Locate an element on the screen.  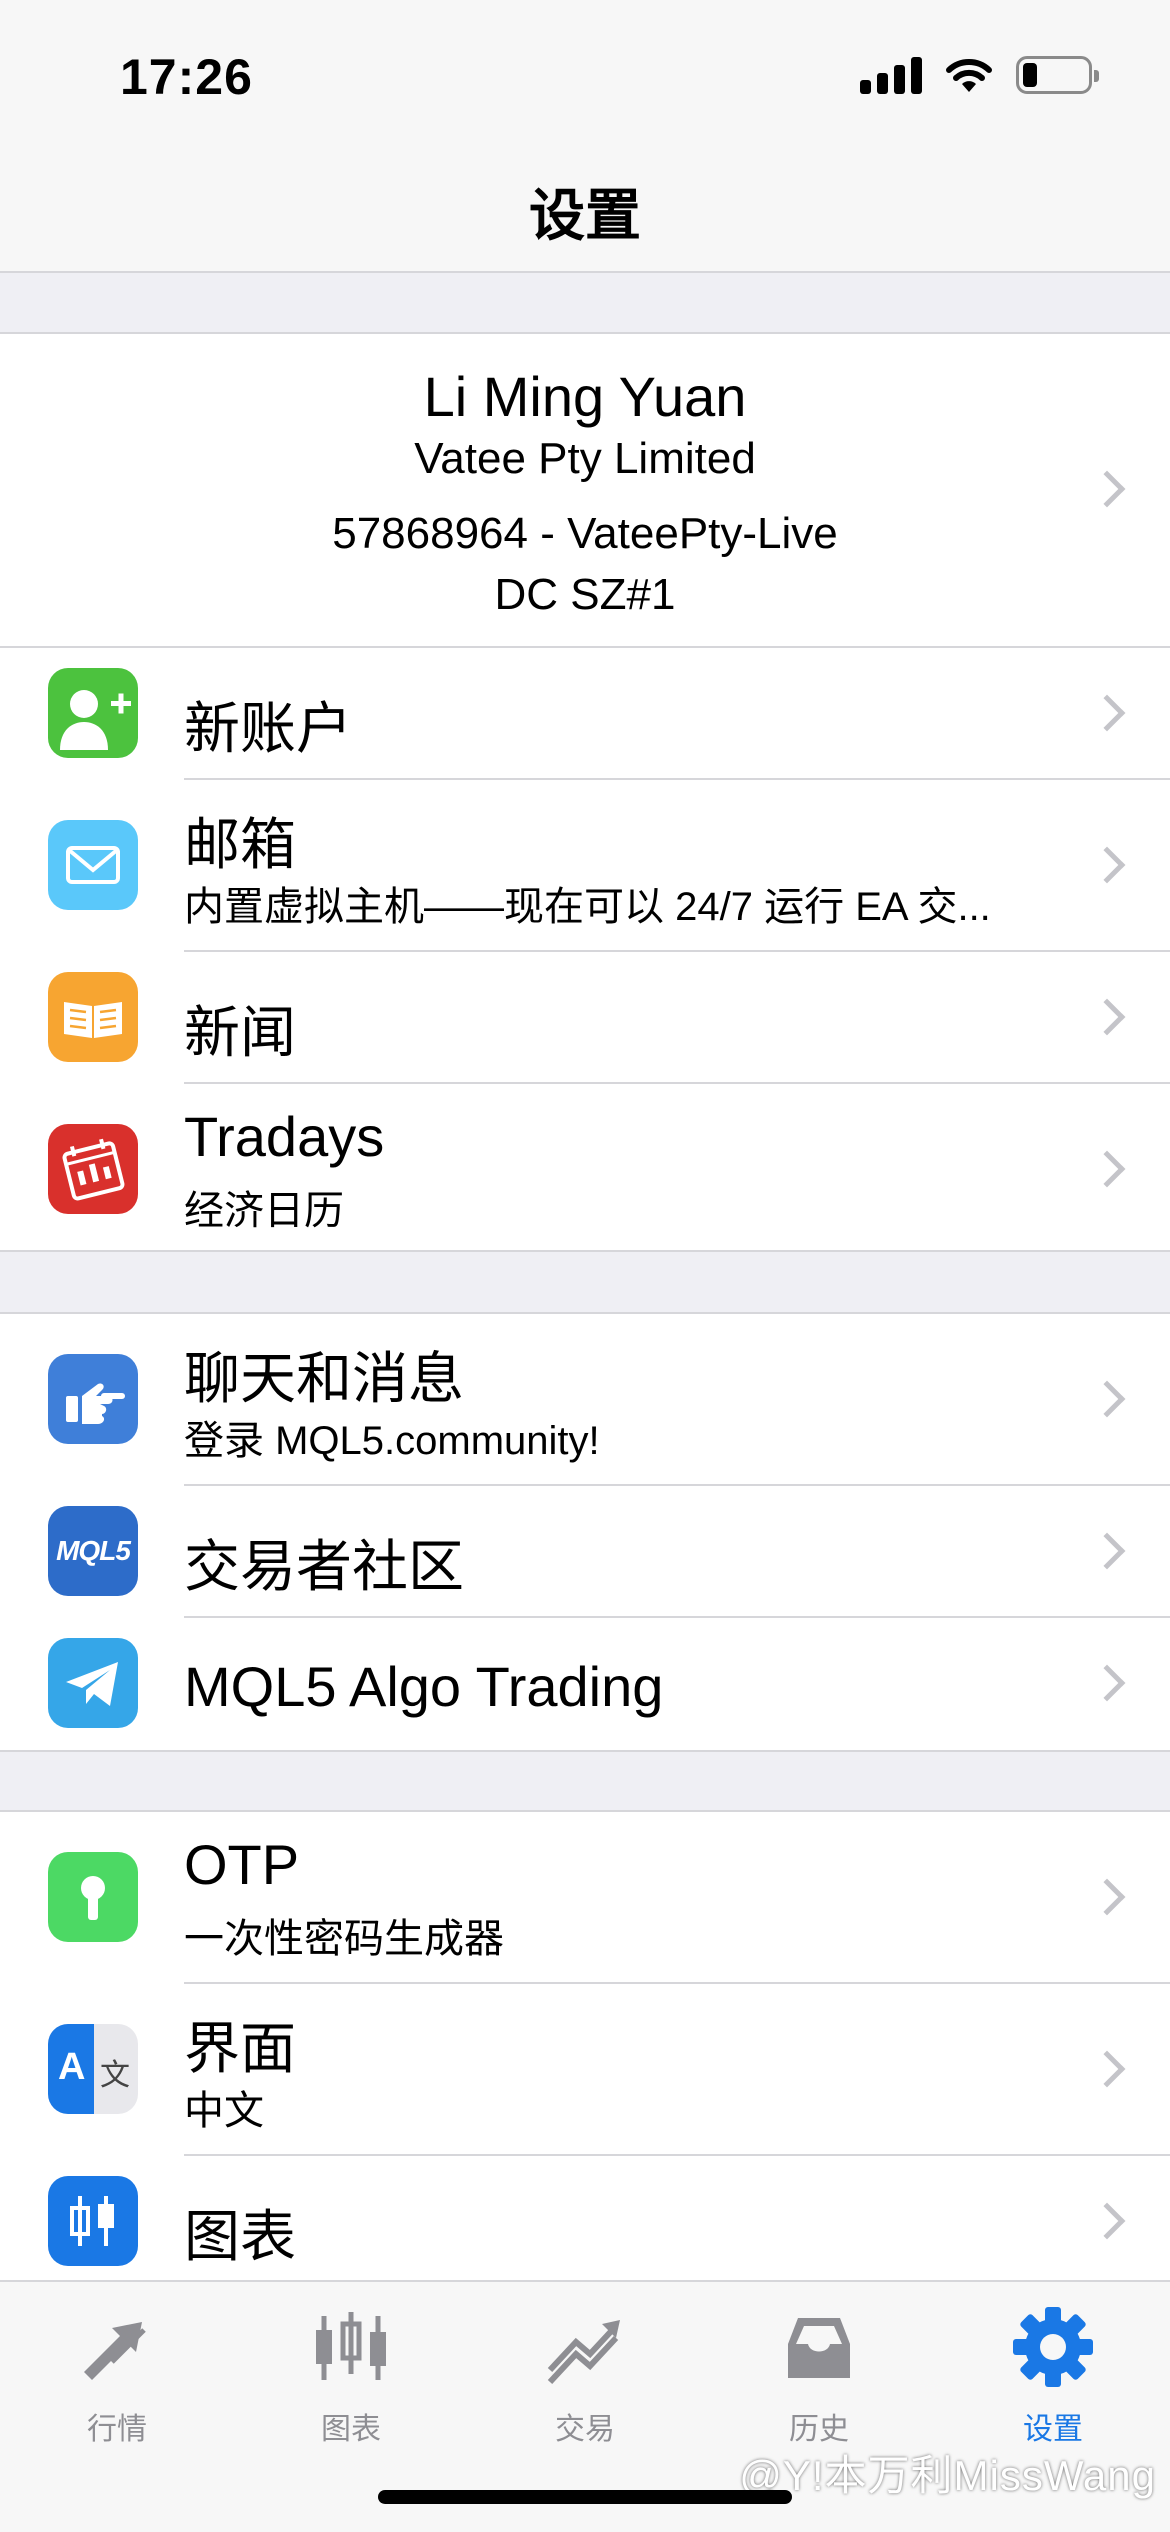
menu-item-title: 聊天和消息 is located at coordinates (324, 1378).